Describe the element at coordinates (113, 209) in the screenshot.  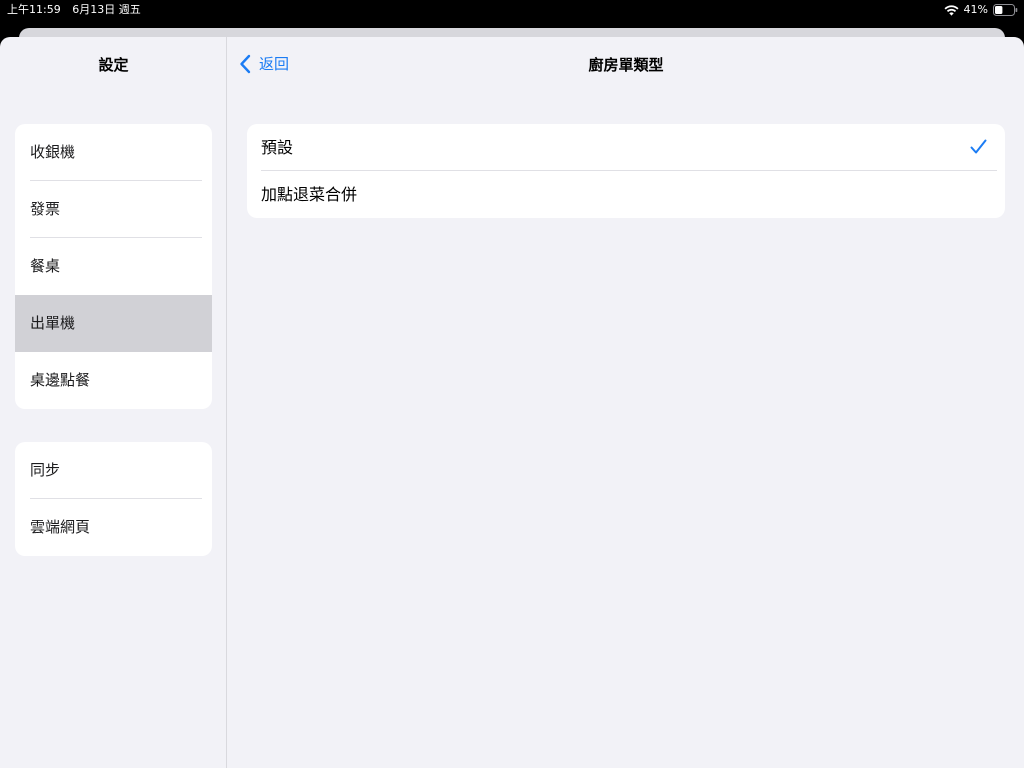
I see `sidebar-item-invoice: 發票` at that location.